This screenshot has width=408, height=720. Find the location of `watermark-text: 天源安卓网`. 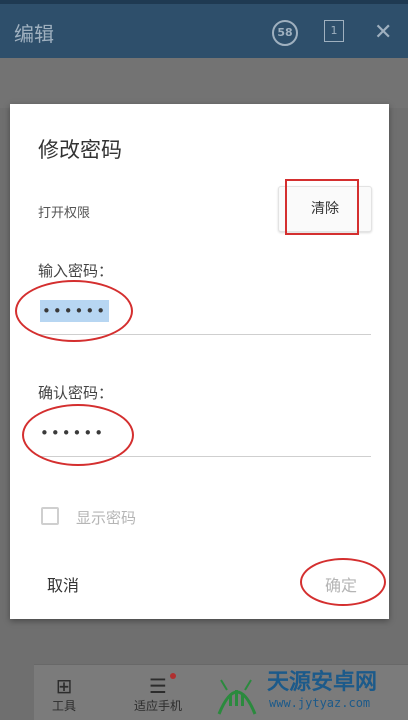

watermark-text: 天源安卓网 is located at coordinates (322, 682).